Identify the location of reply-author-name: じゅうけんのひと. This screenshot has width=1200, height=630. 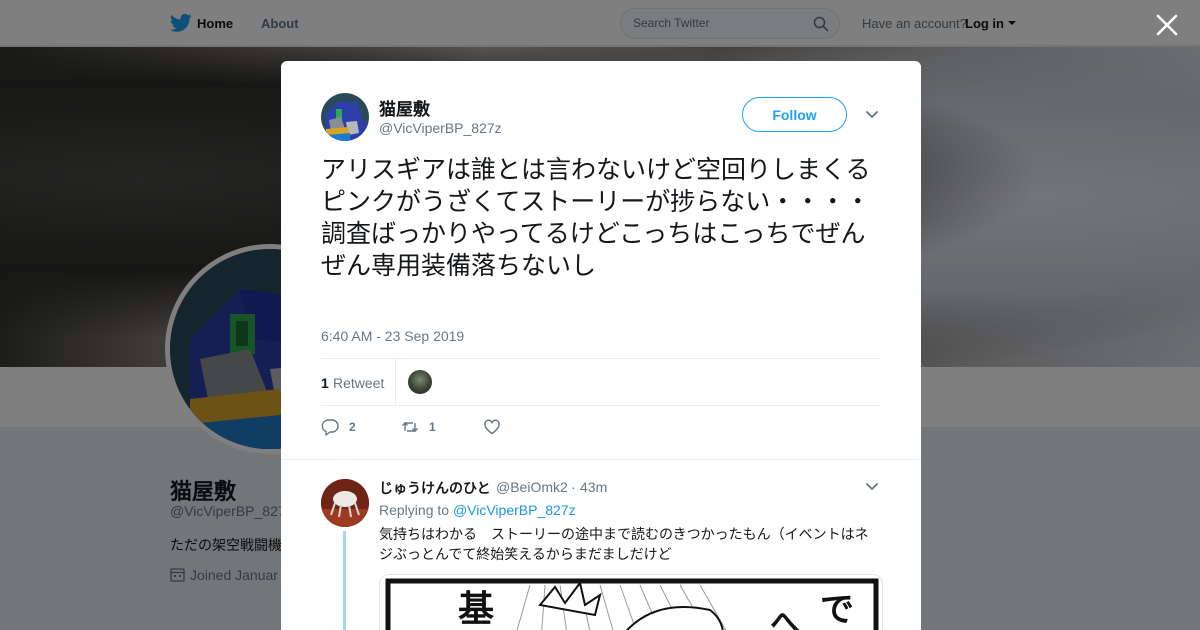
(435, 488).